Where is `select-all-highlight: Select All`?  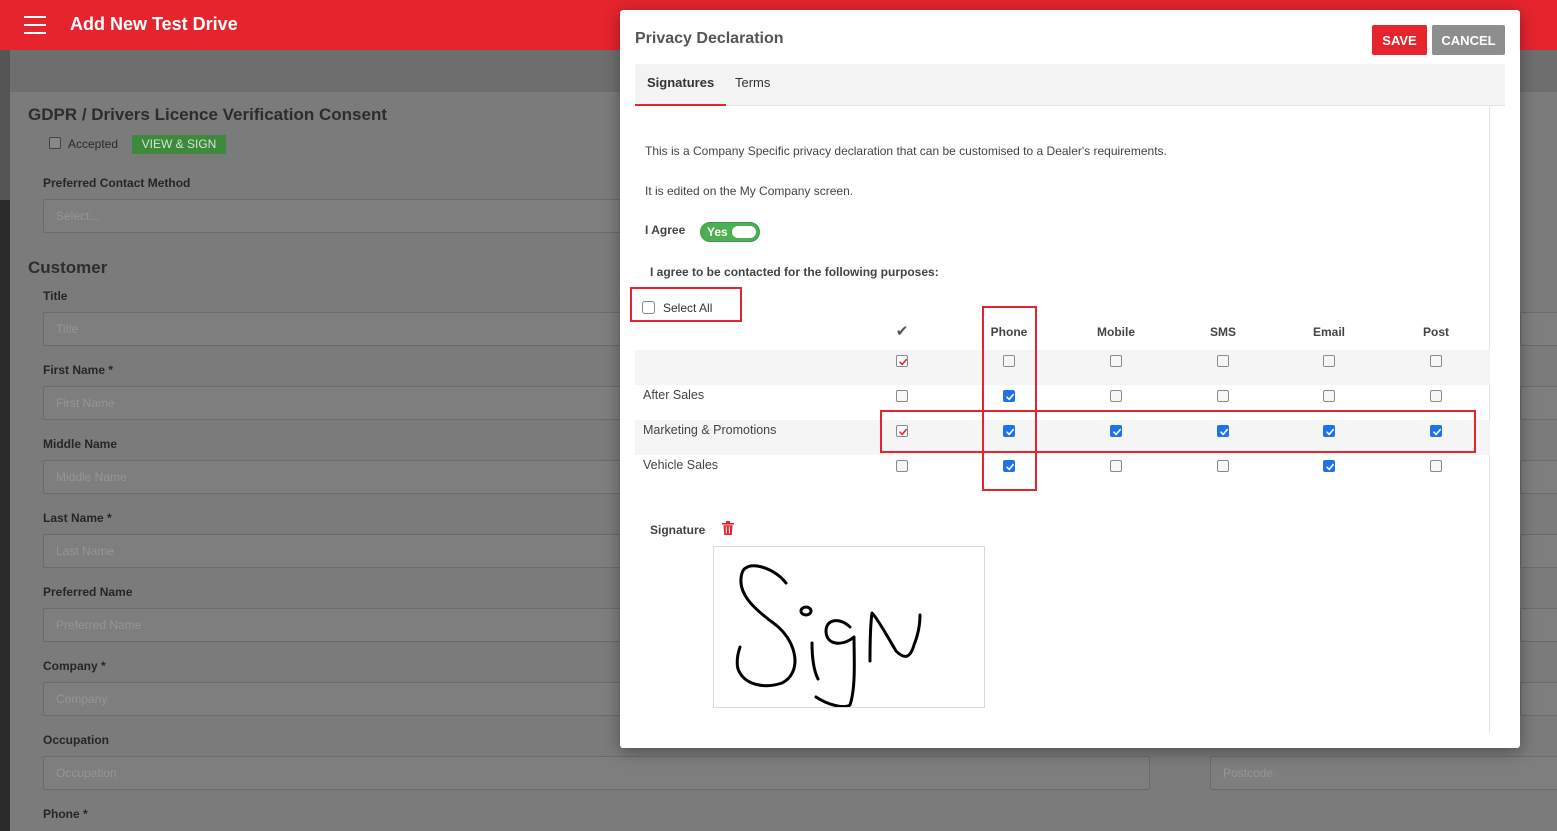 select-all-highlight: Select All is located at coordinates (686, 304).